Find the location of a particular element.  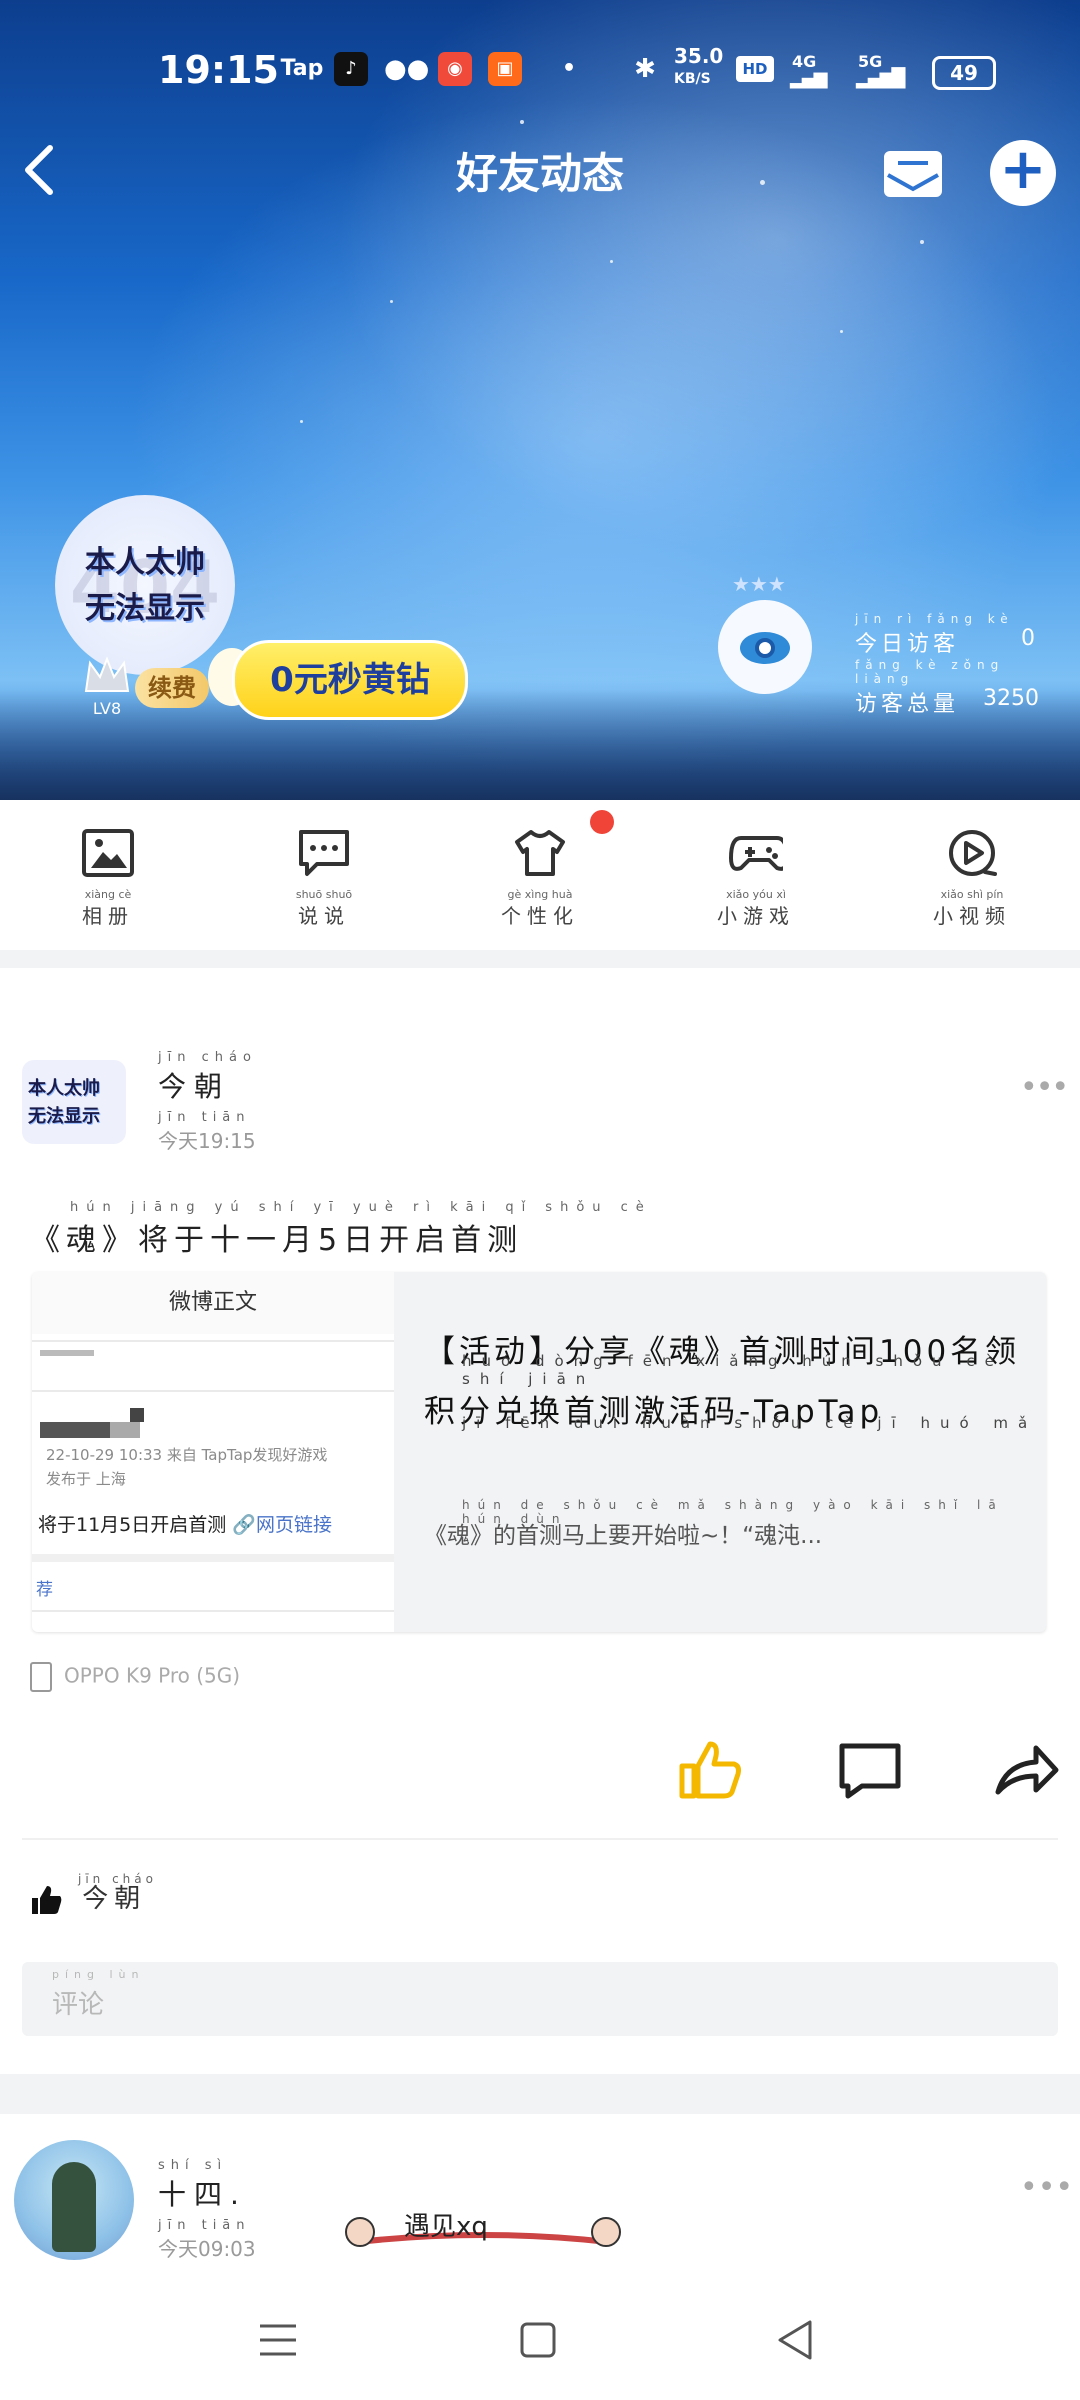

avatar-text-line1: 本人太帅 is located at coordinates (145, 562).